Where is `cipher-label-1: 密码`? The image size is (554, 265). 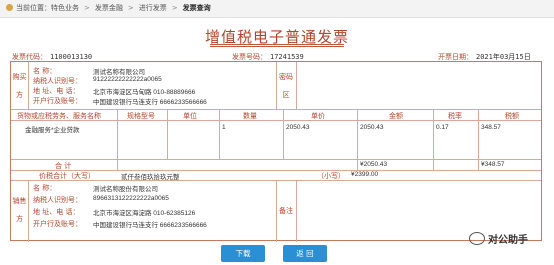
cipher-label-1: 密码 is located at coordinates (286, 77).